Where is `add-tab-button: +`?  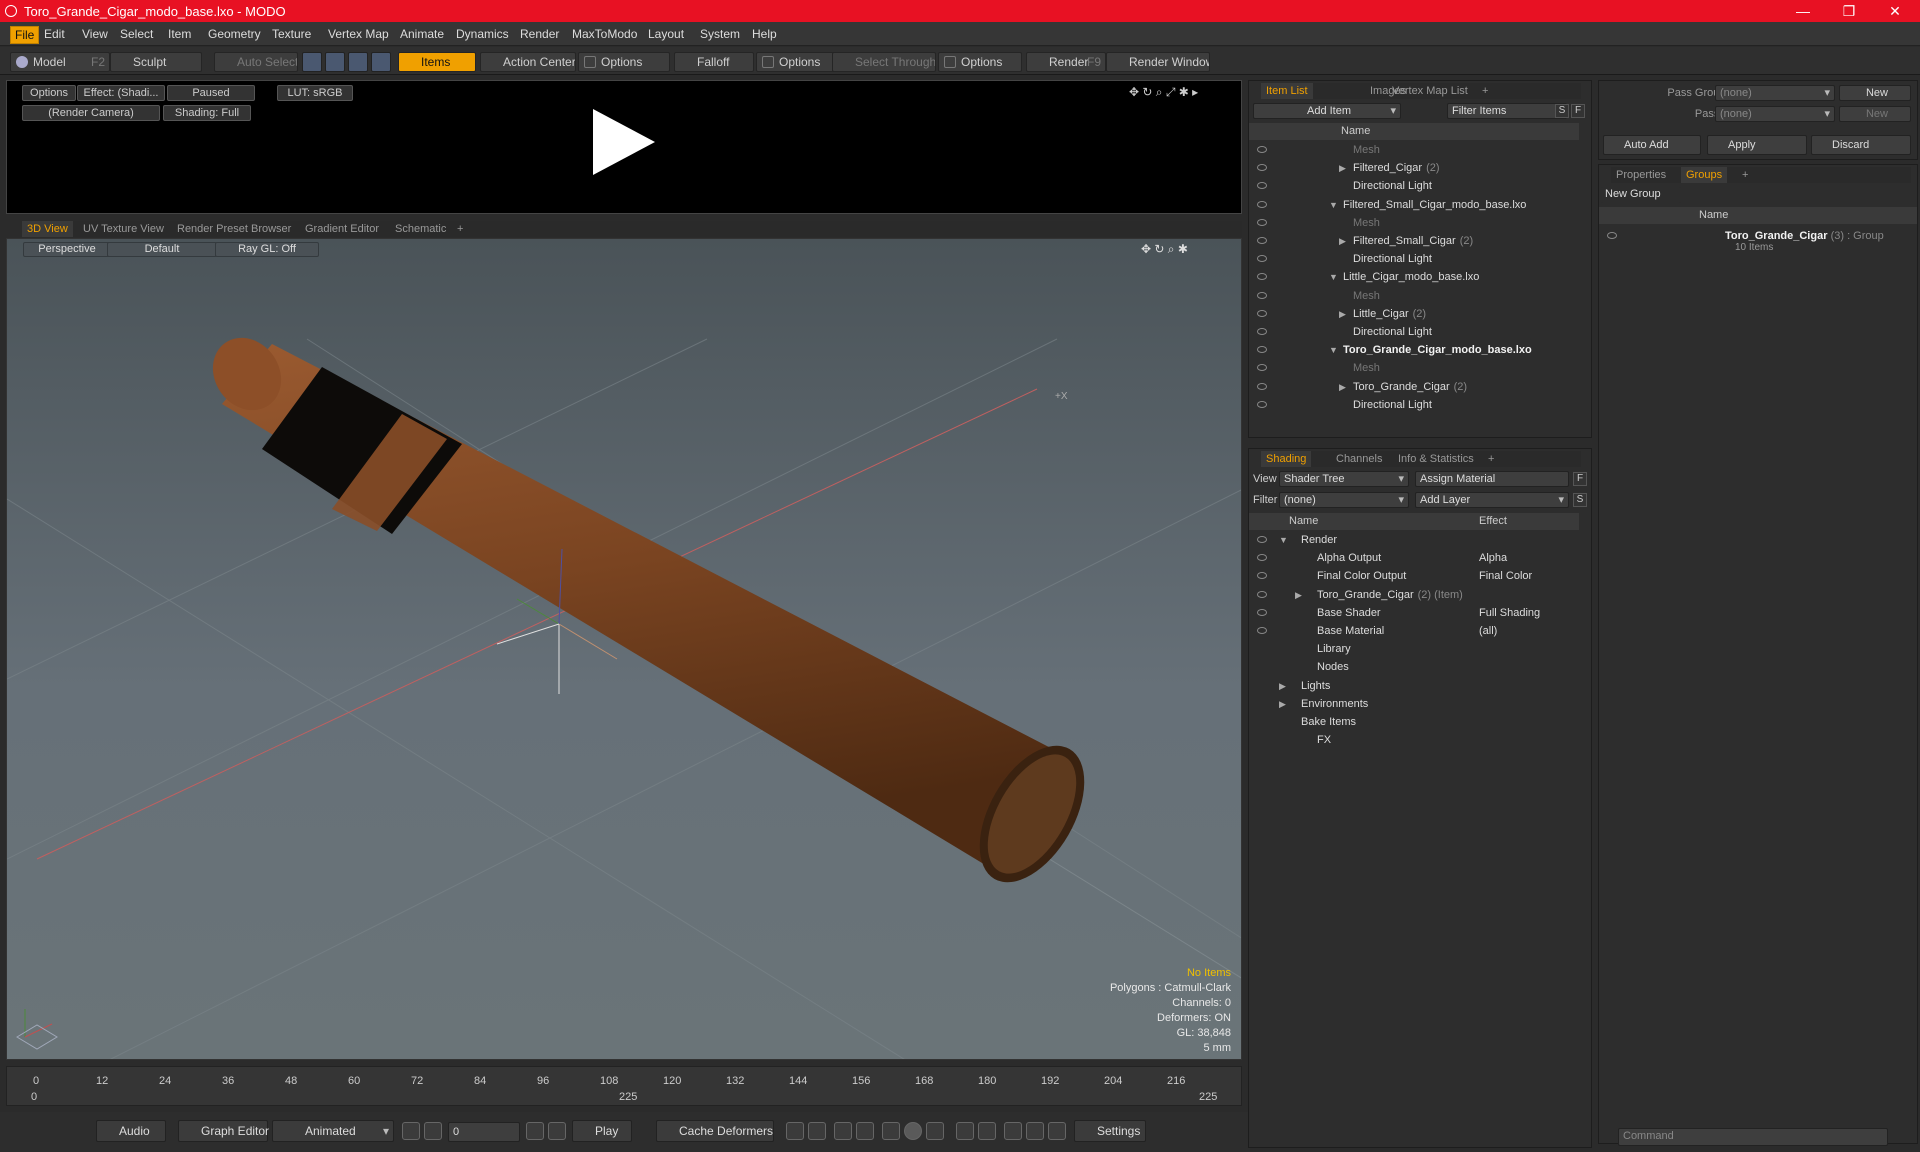
add-tab-button: + is located at coordinates (1745, 175).